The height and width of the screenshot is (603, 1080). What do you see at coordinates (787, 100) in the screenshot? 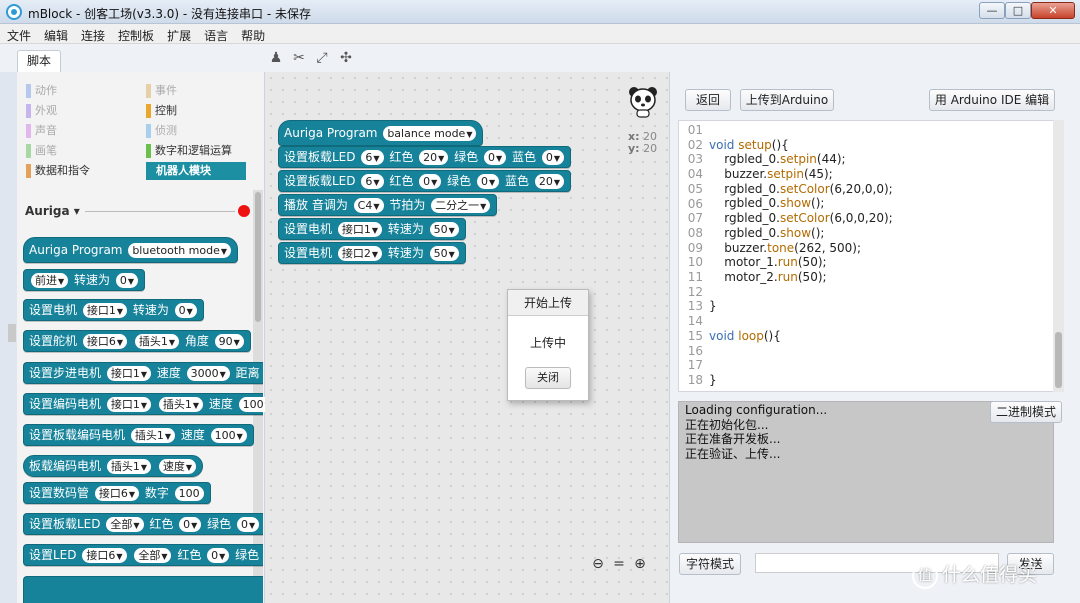
I see `upload-arduino-button: 上传到Arduino` at bounding box center [787, 100].